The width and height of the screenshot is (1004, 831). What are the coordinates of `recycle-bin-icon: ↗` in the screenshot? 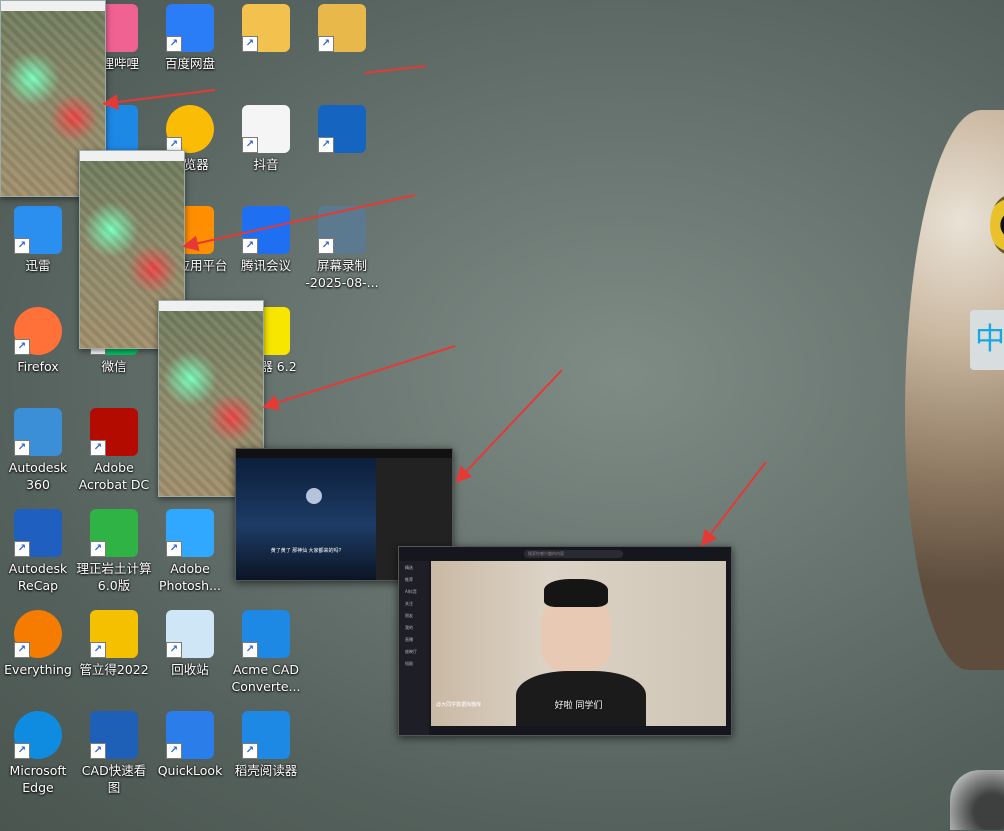 It's located at (190, 634).